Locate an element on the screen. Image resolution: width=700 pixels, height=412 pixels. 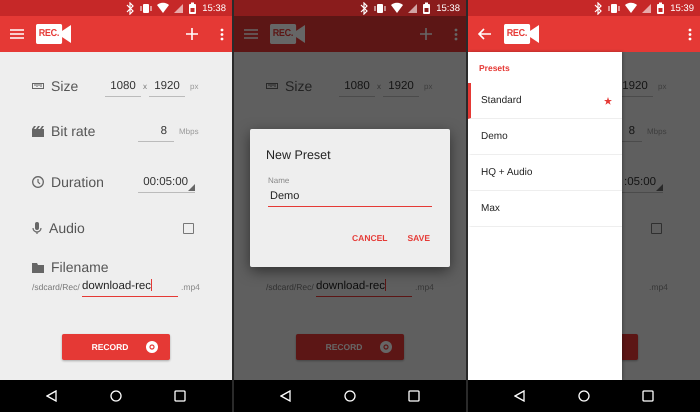
bitrate-field: 8 is located at coordinates (156, 131).